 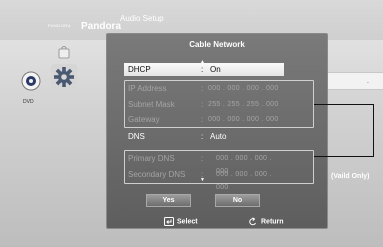 I want to click on pandora-menu-item: Pandora, so click(x=101, y=26).